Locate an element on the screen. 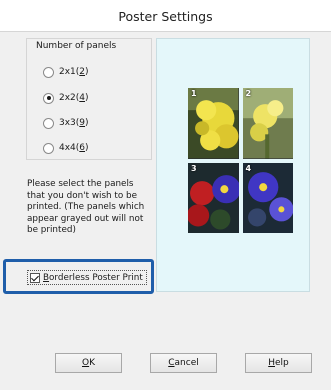 The image size is (331, 390). cancel-button: Cancel is located at coordinates (183, 363).